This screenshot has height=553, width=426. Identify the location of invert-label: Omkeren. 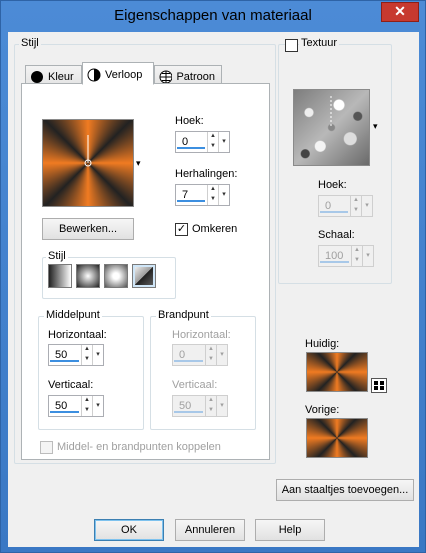
(215, 229).